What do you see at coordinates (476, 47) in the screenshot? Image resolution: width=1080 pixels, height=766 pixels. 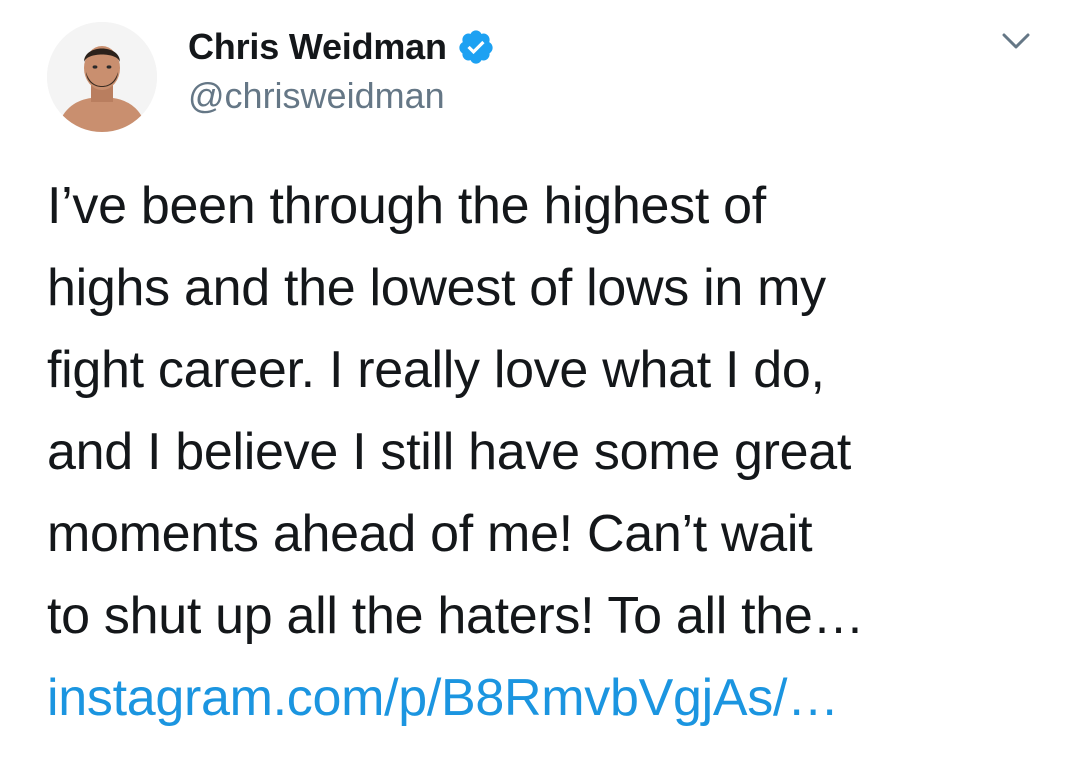 I see `verified-badge-icon` at bounding box center [476, 47].